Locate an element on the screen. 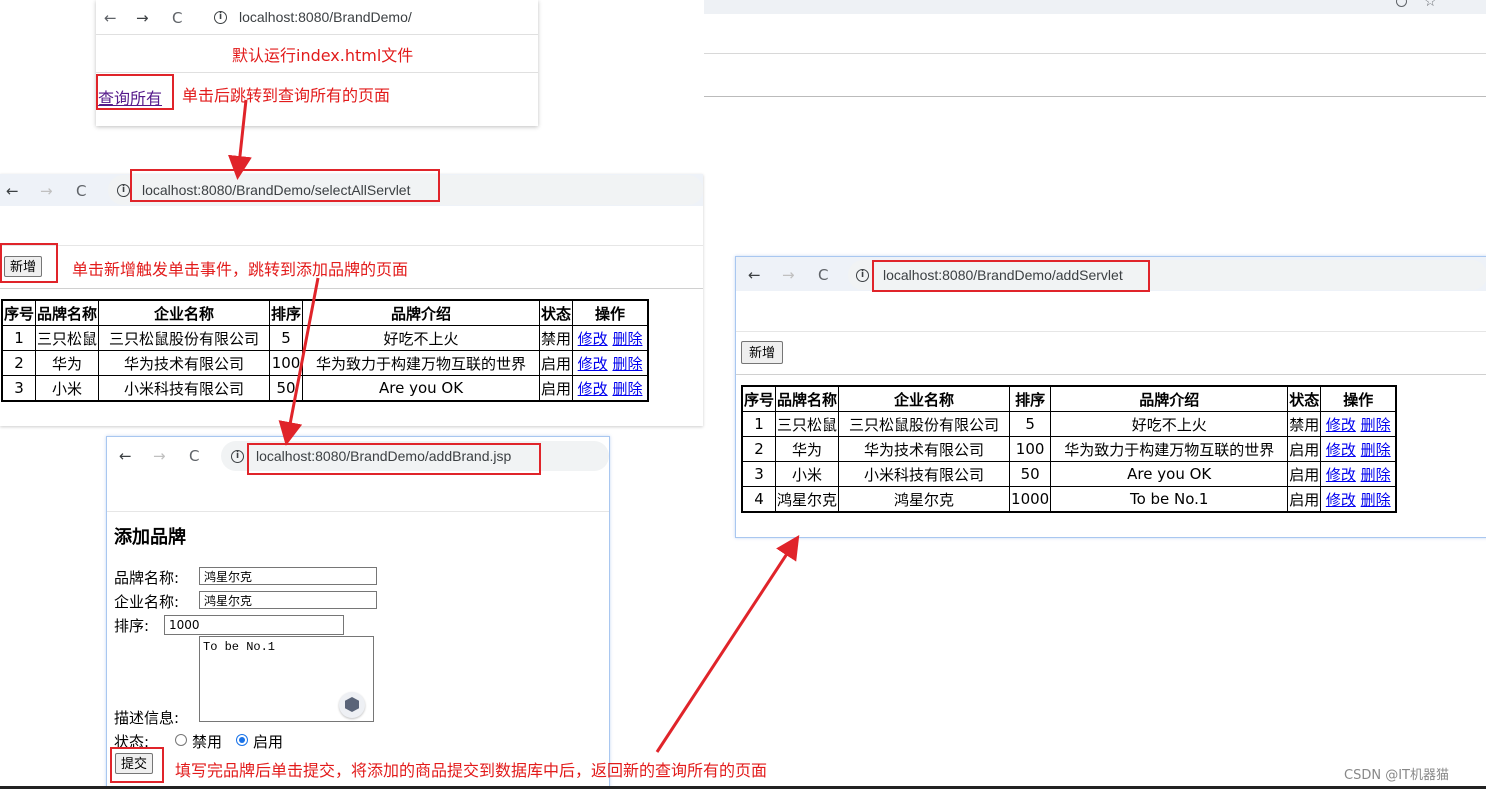  company-name-label: 企业名称: is located at coordinates (147, 602).